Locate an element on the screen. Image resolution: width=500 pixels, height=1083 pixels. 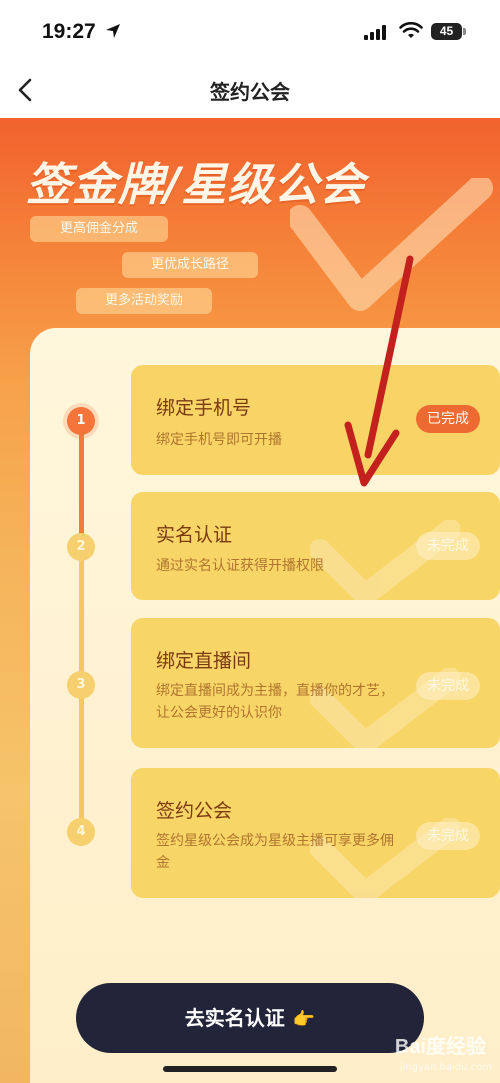
pointing-hand-icon: 👉 is located at coordinates (304, 1019).